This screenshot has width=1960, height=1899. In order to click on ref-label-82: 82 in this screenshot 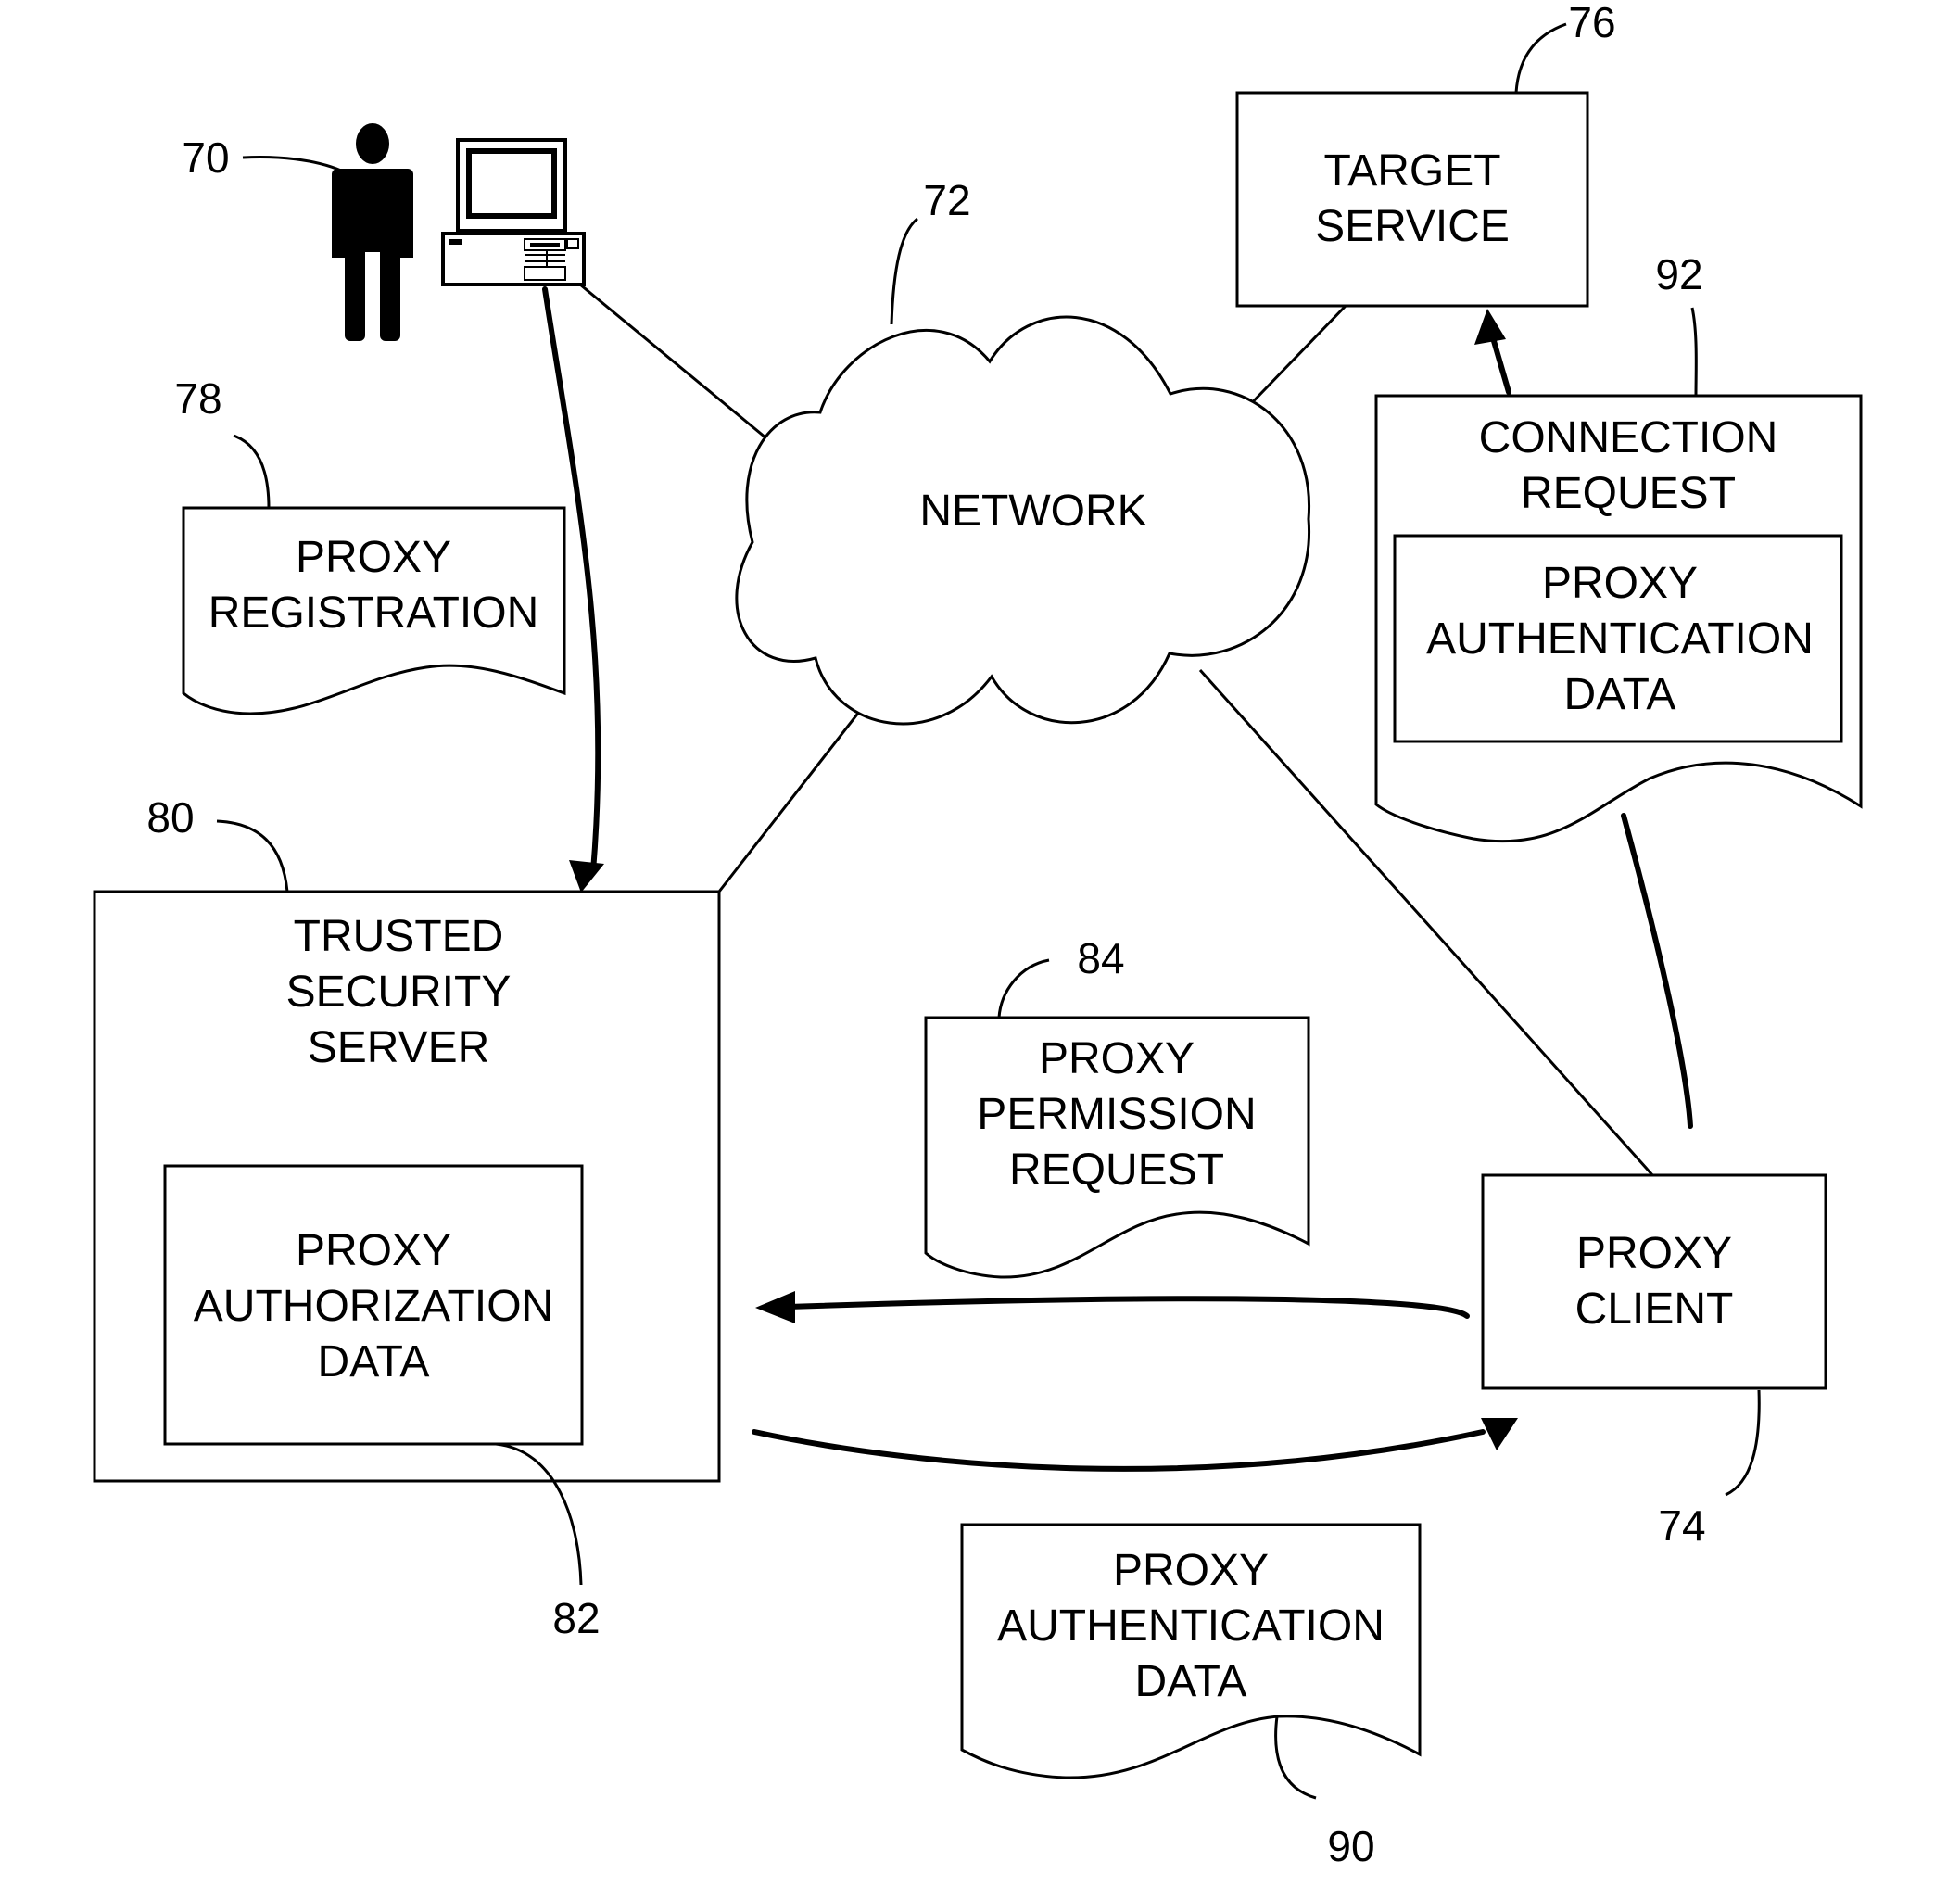, I will do `click(576, 1618)`.